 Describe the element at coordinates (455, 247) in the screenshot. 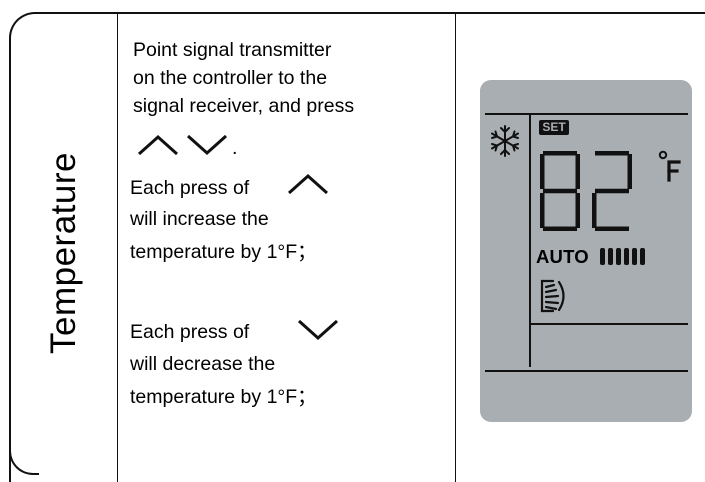

I see `column-divider-right` at that location.